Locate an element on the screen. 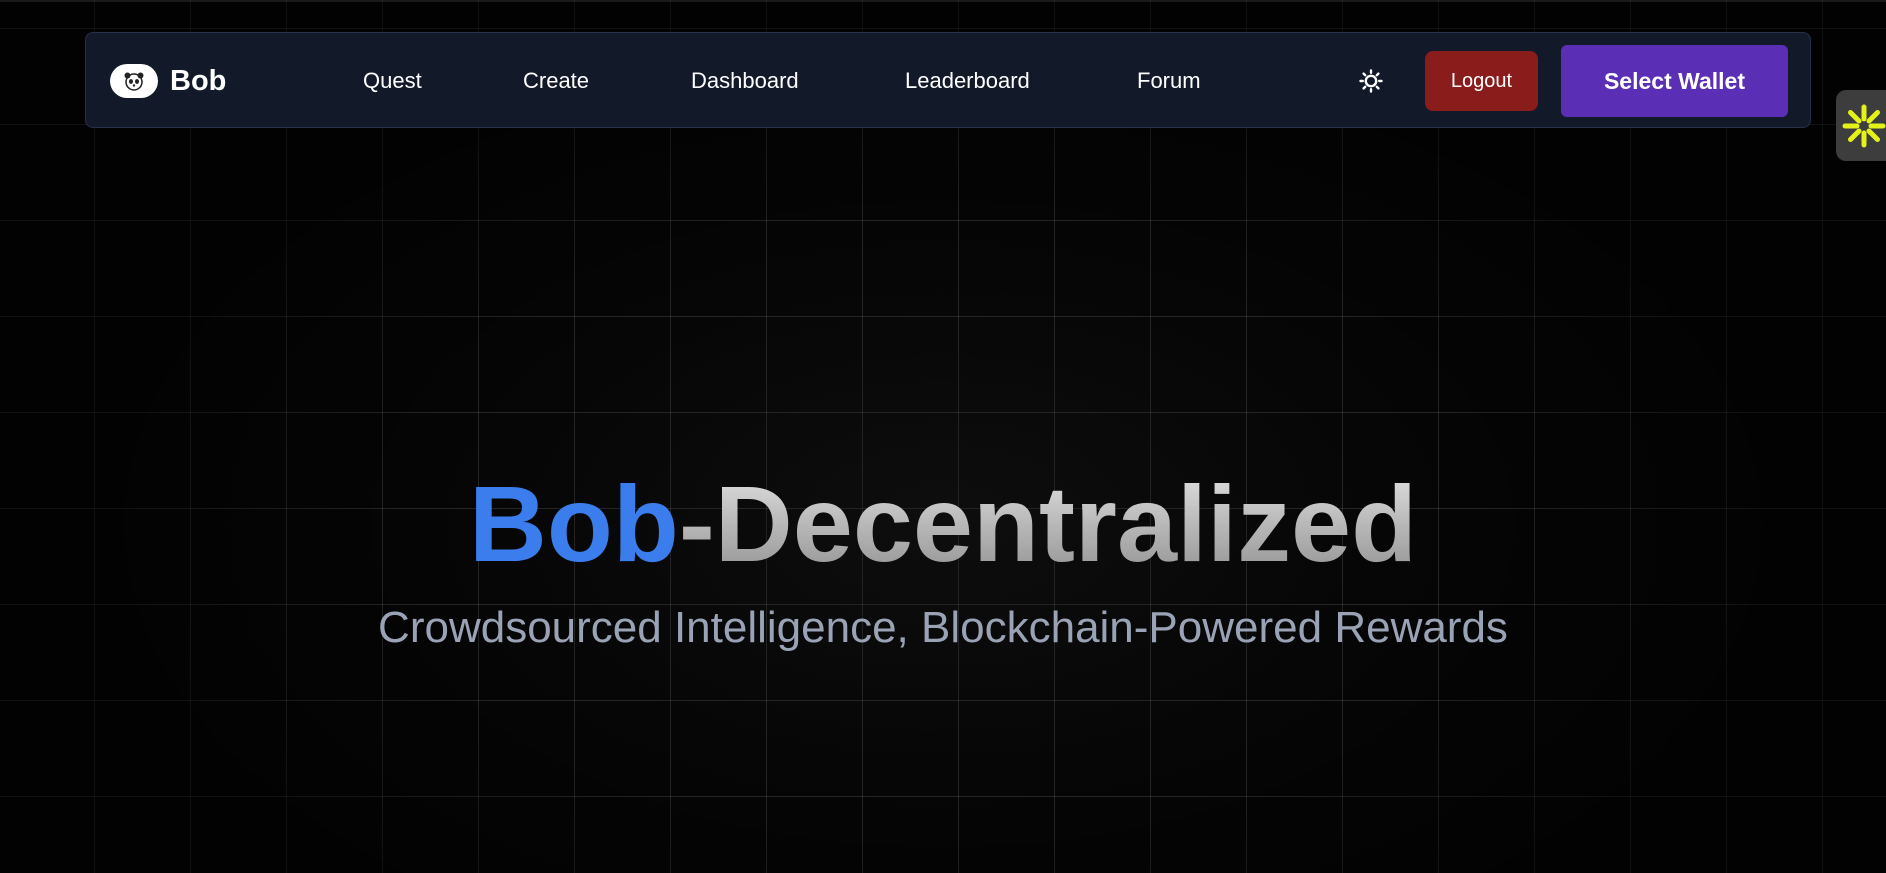  brand-name: Bob is located at coordinates (198, 80).